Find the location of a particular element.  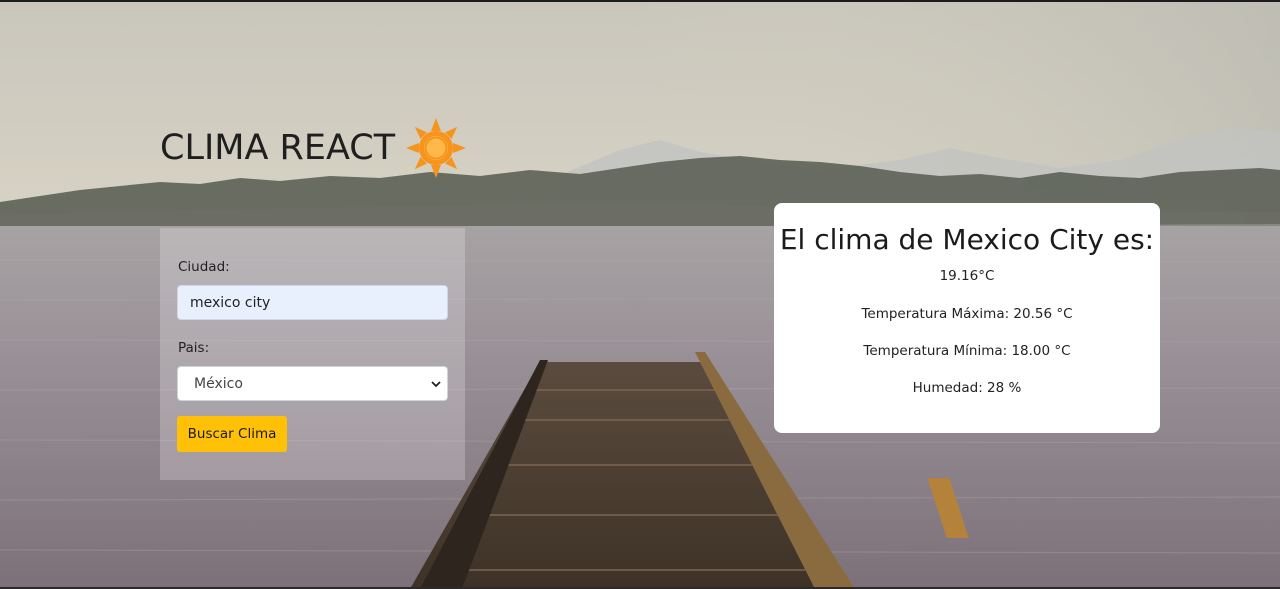

search-weather-button: Buscar Clima is located at coordinates (232, 434).